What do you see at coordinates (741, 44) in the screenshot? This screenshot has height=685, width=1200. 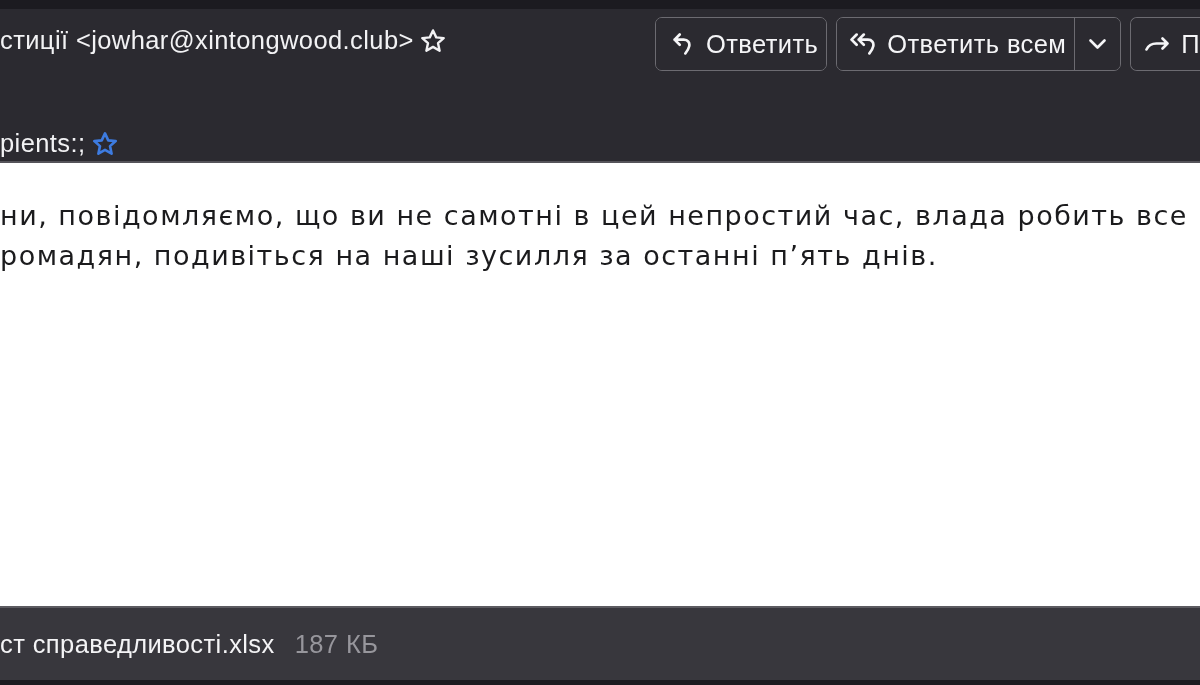 I see `reply-button: Ответить` at bounding box center [741, 44].